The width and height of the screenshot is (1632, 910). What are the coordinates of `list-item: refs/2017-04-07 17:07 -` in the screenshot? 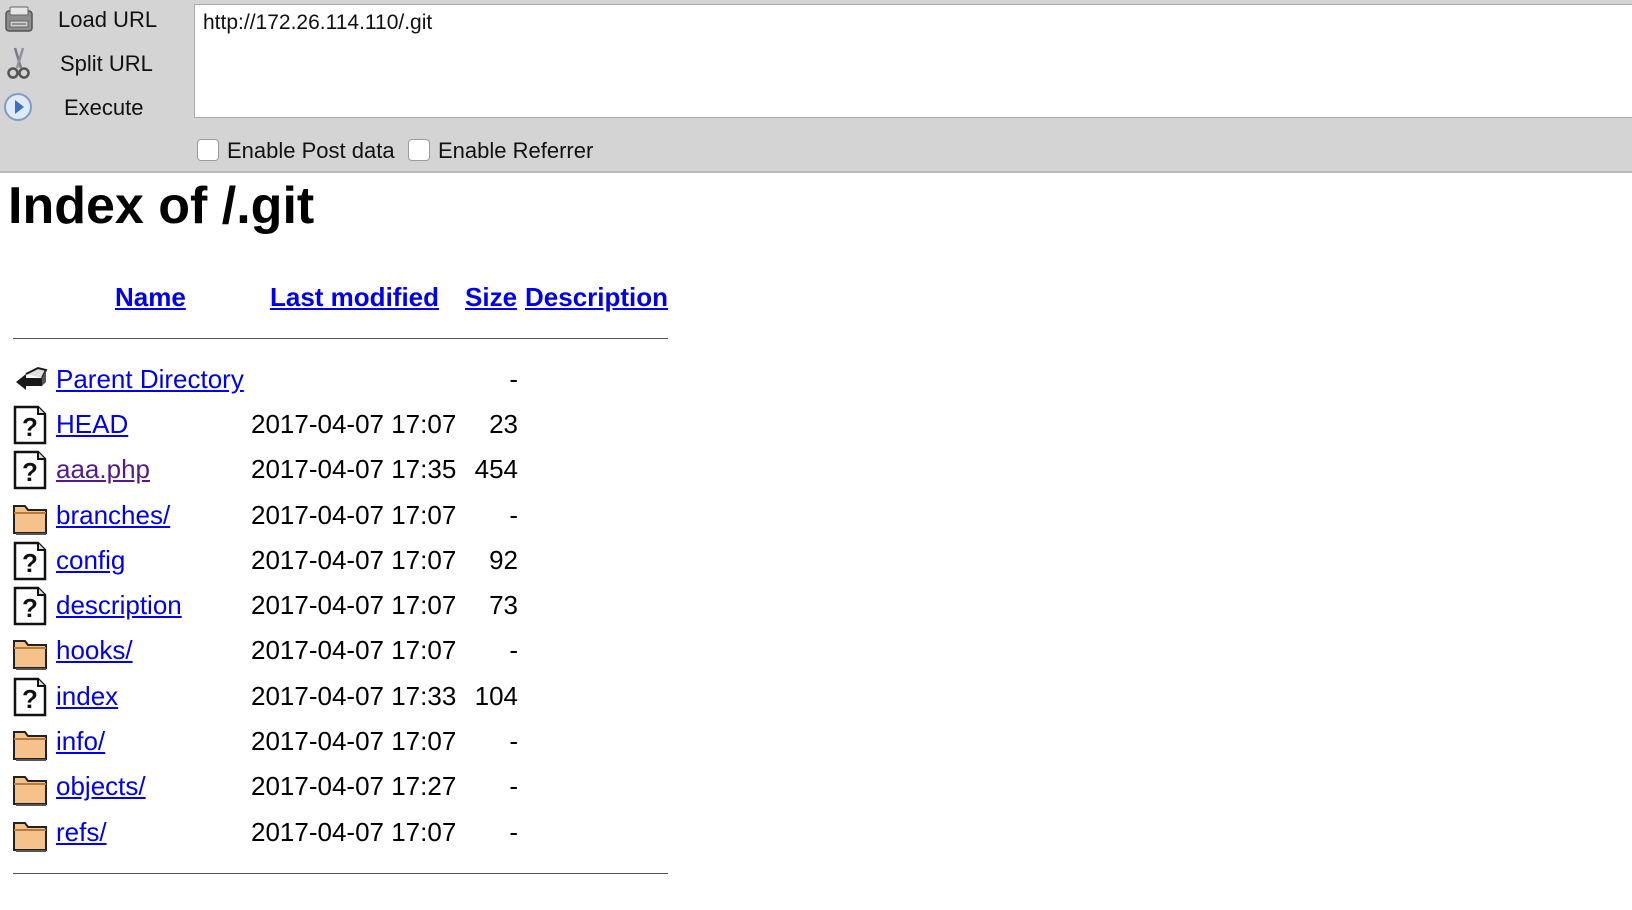 It's located at (350, 835).